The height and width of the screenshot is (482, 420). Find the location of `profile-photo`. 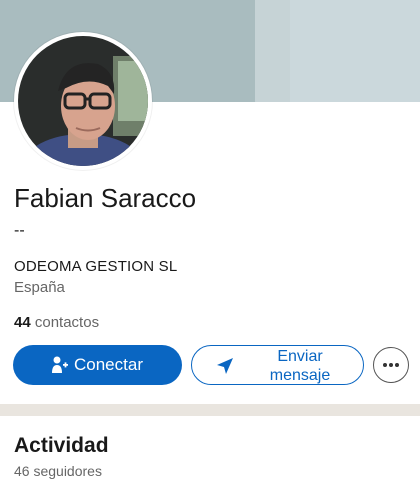

profile-photo is located at coordinates (83, 101).